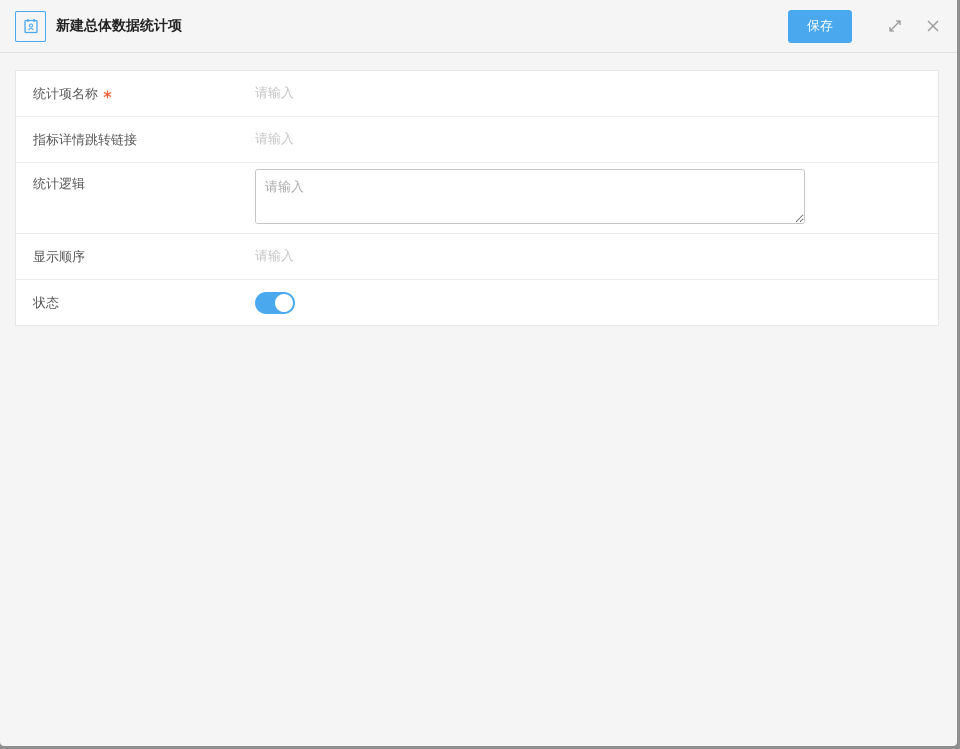 The width and height of the screenshot is (960, 749). I want to click on save-button: 保存, so click(820, 26).